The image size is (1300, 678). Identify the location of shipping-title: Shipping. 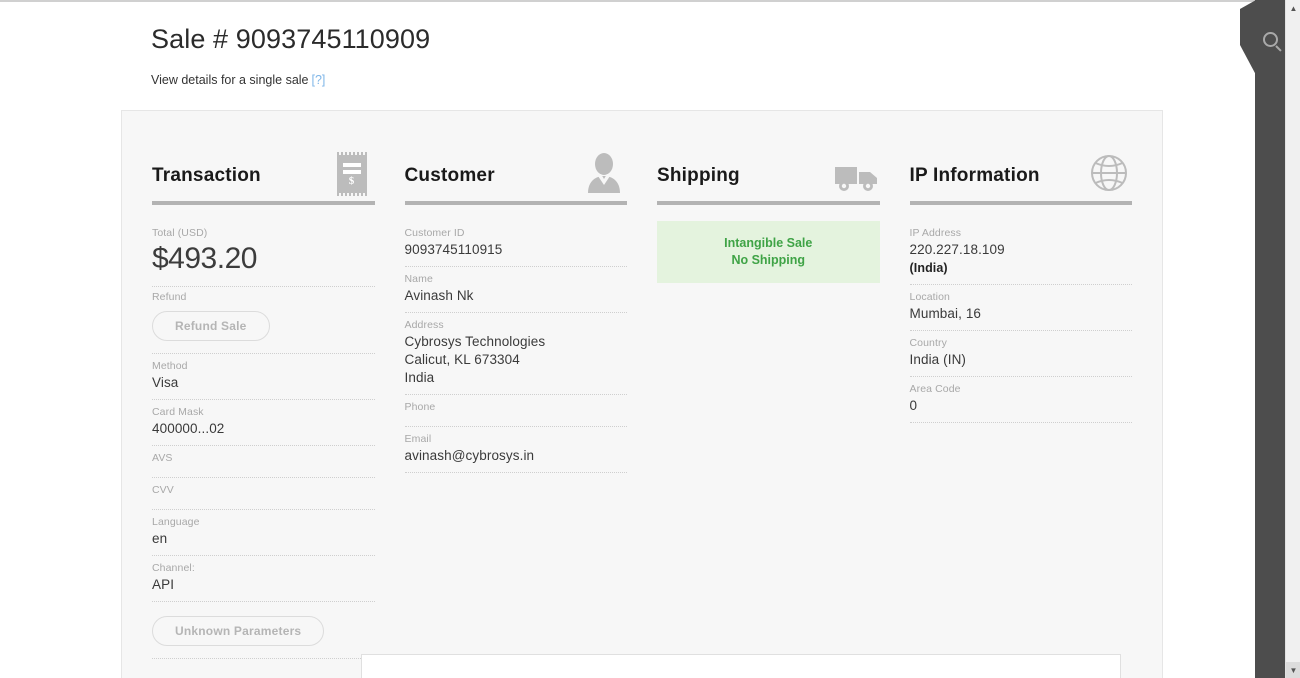
(698, 175).